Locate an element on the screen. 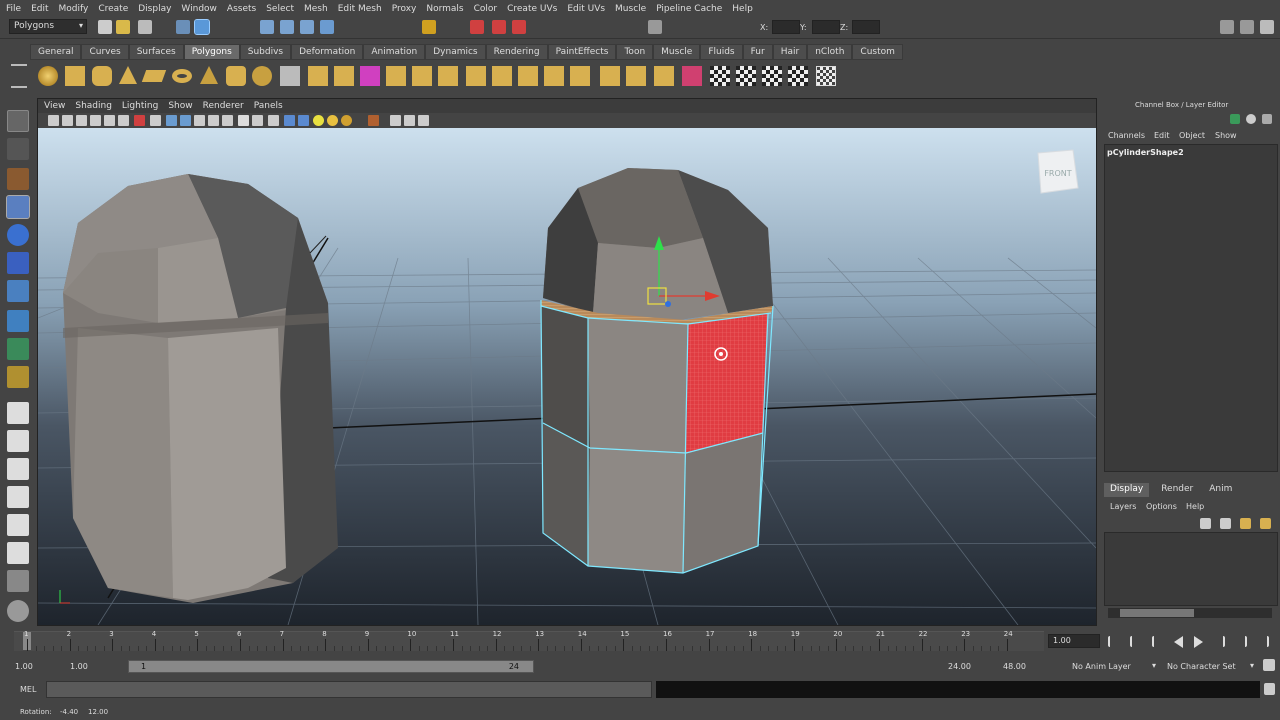 Image resolution: width=1280 pixels, height=720 pixels. layout-four-icon is located at coordinates (18, 441).